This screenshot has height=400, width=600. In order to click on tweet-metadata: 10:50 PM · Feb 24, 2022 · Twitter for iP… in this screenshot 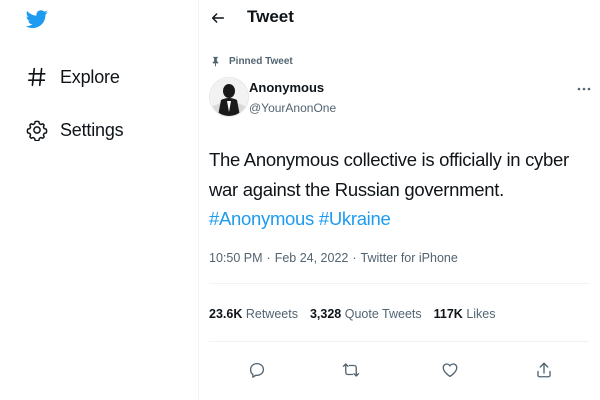, I will do `click(333, 258)`.